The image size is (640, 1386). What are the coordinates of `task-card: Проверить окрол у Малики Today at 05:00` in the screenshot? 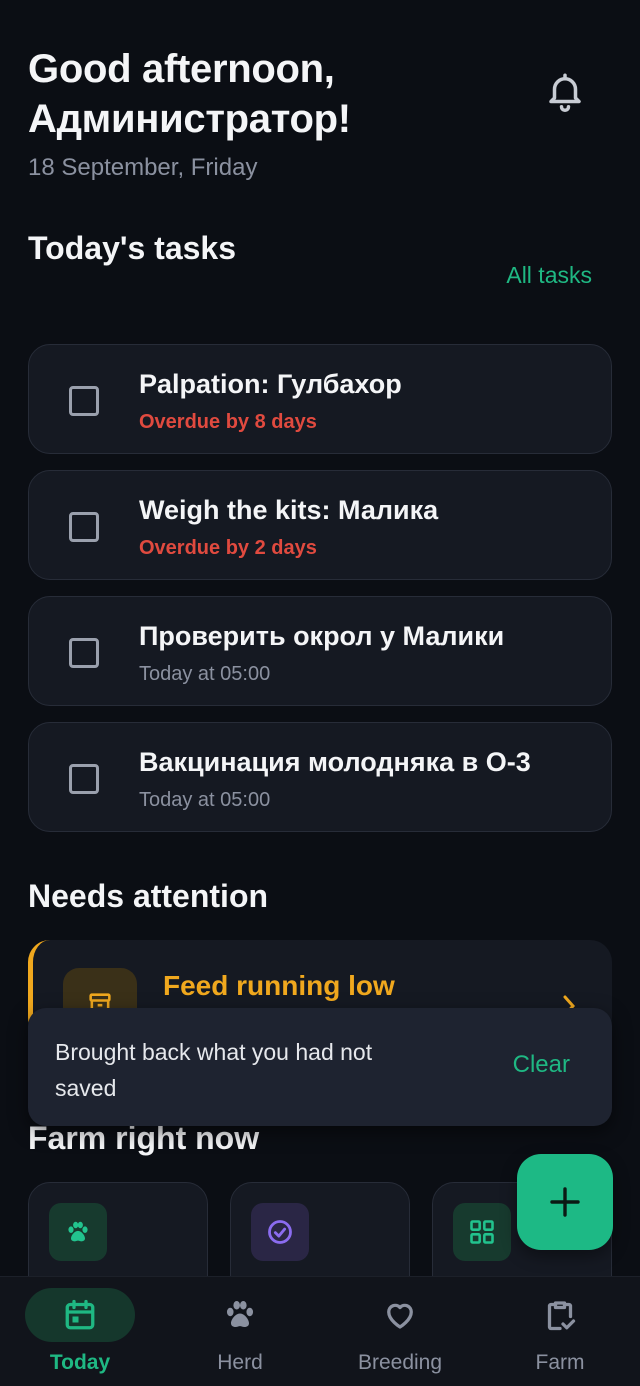 It's located at (320, 651).